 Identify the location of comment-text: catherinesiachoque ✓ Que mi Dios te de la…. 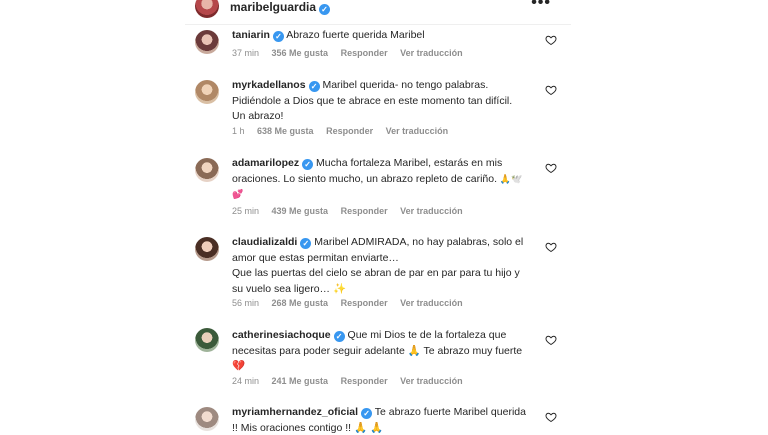
(377, 350).